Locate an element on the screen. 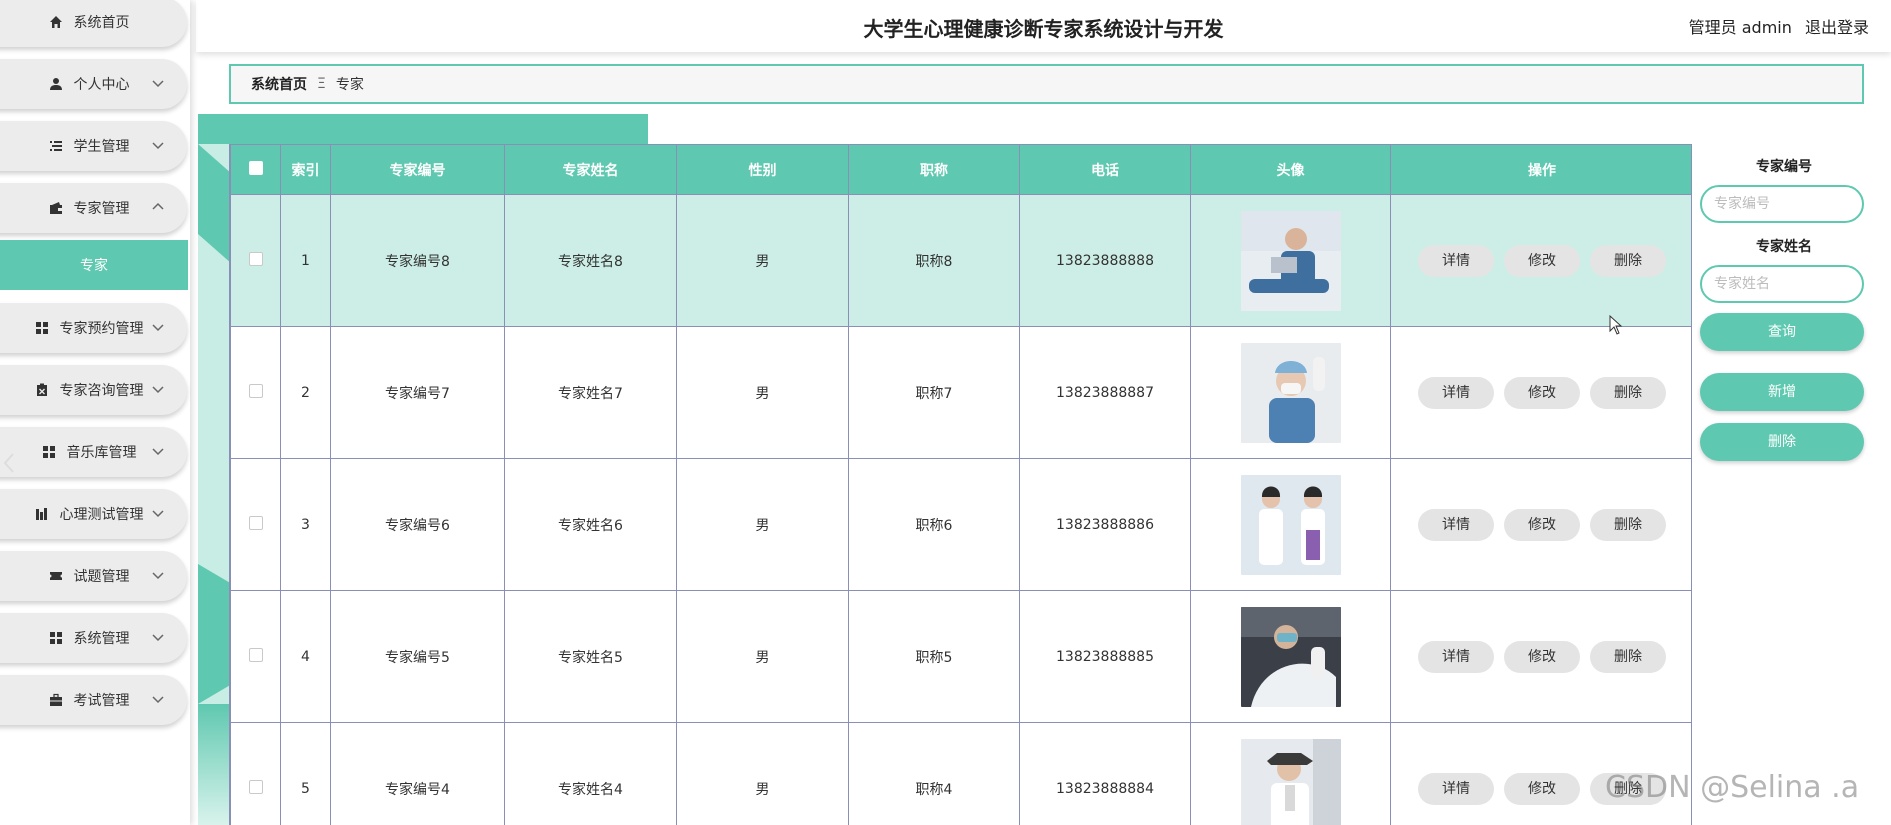  sidebar-item-label: 系统管理 is located at coordinates (101, 639).